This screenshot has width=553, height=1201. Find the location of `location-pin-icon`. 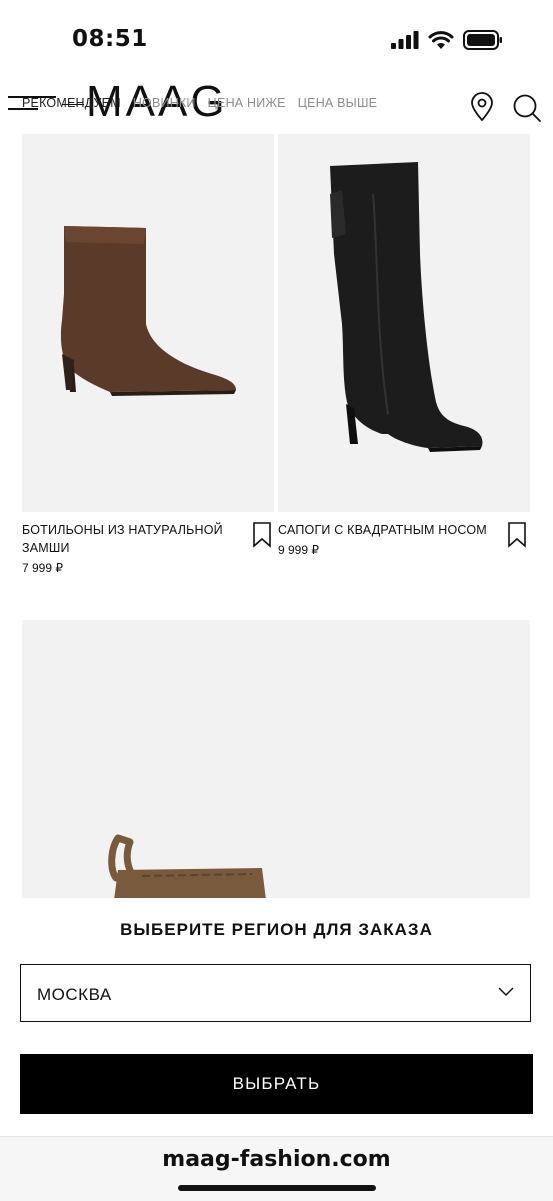

location-pin-icon is located at coordinates (482, 107).